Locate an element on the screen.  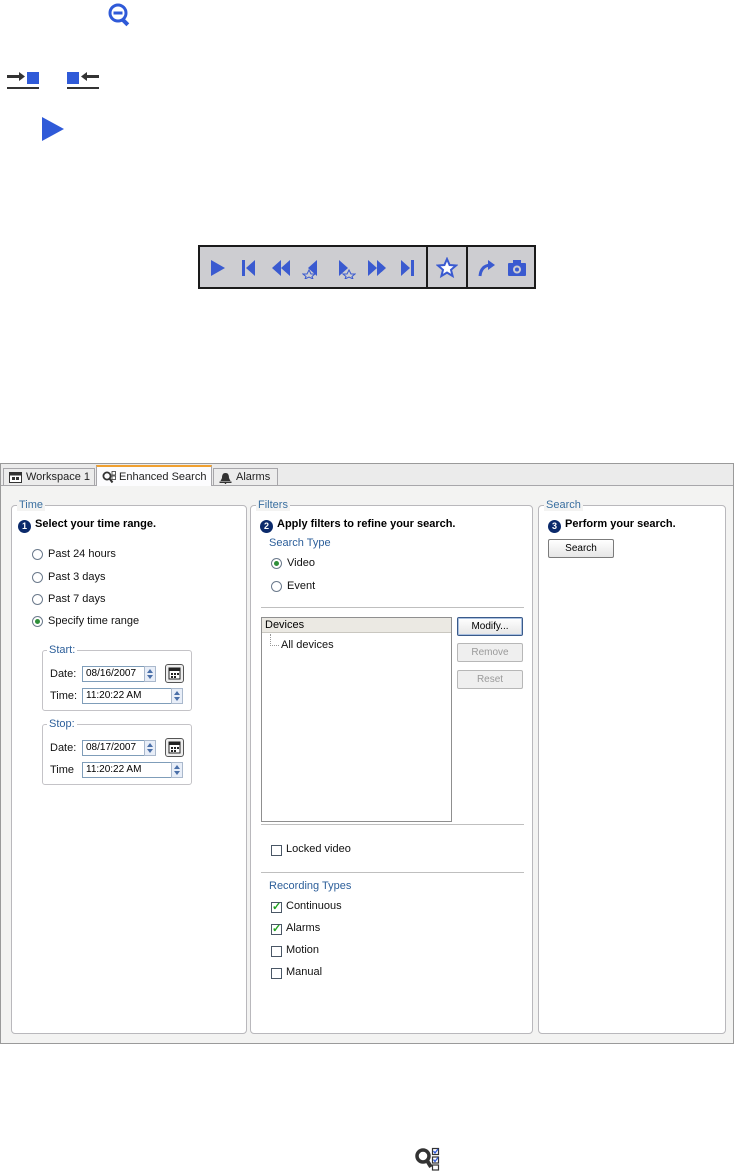
devices-list: Devices All devices is located at coordinates (356, 719).